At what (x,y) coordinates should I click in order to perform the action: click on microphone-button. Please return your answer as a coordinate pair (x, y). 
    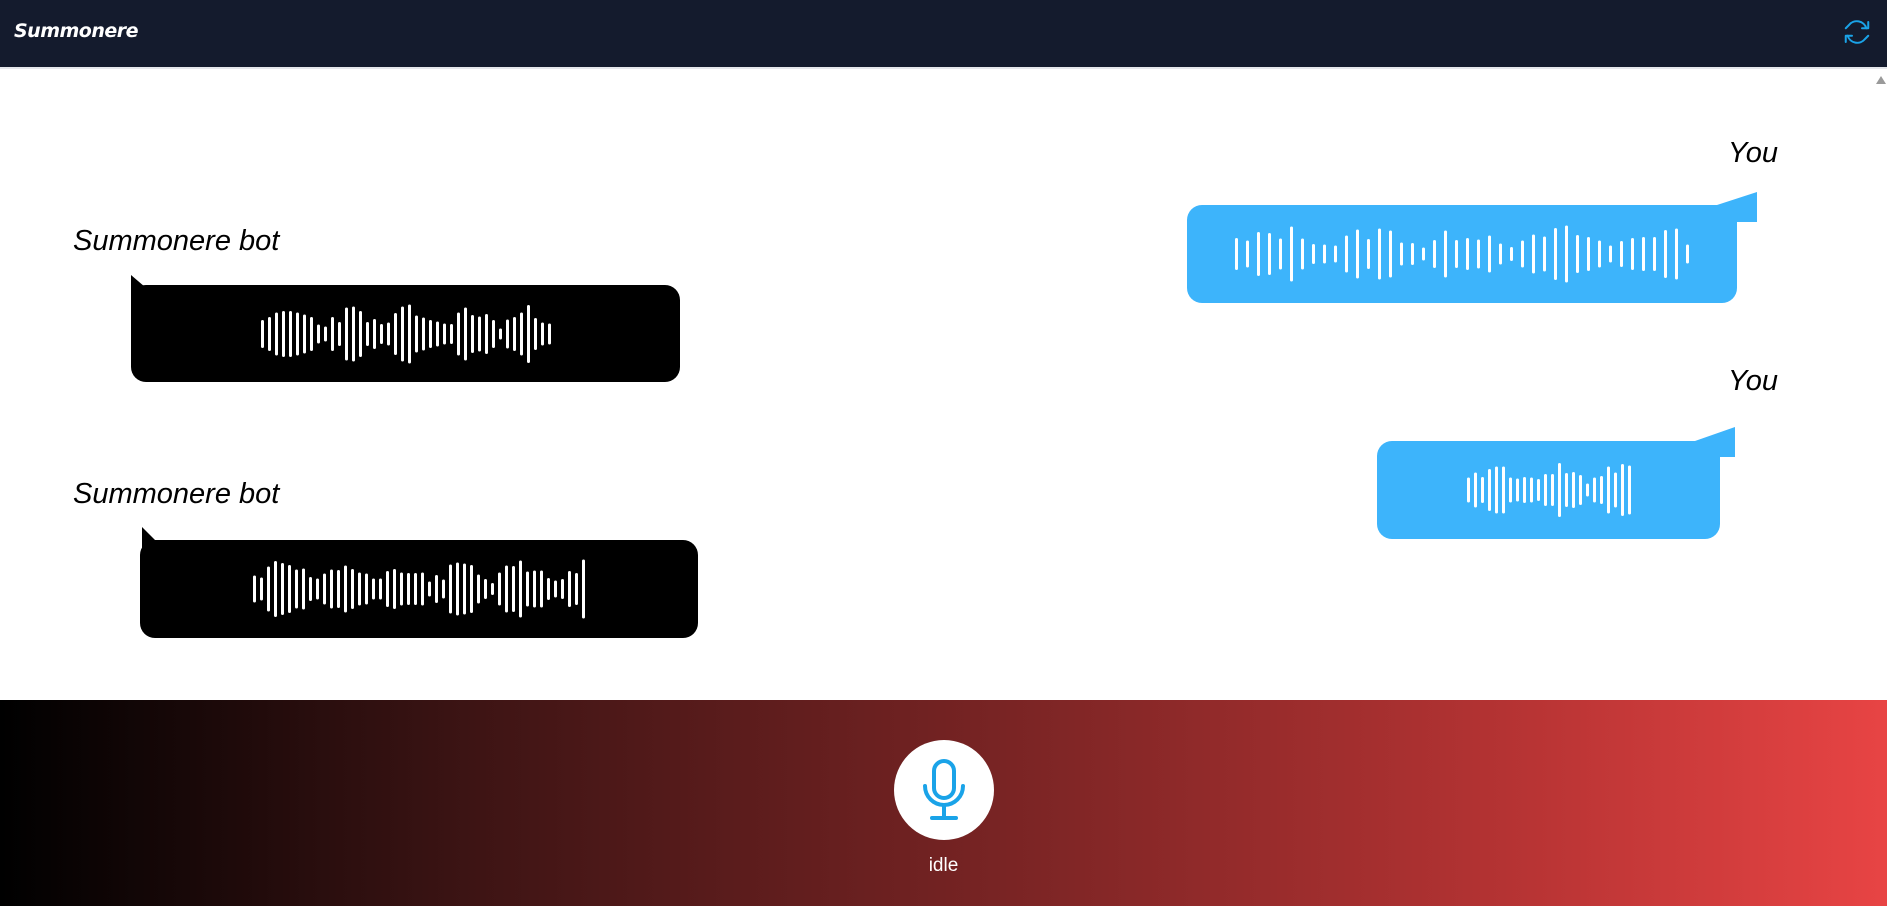
    Looking at the image, I should click on (944, 790).